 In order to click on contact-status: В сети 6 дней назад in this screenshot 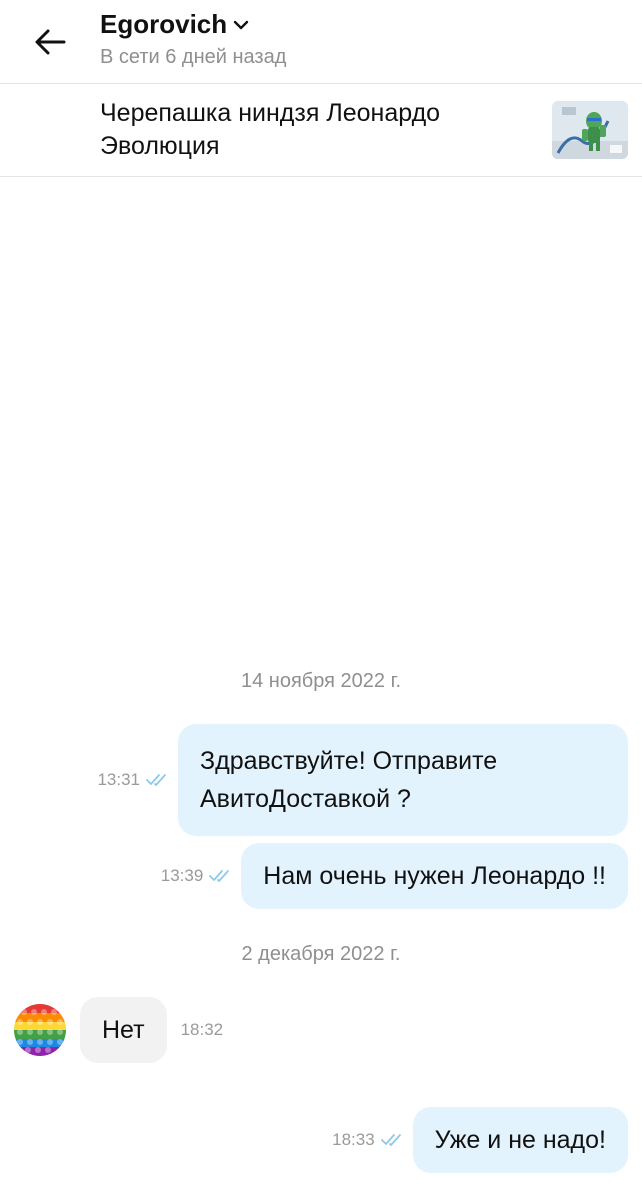, I will do `click(193, 57)`.